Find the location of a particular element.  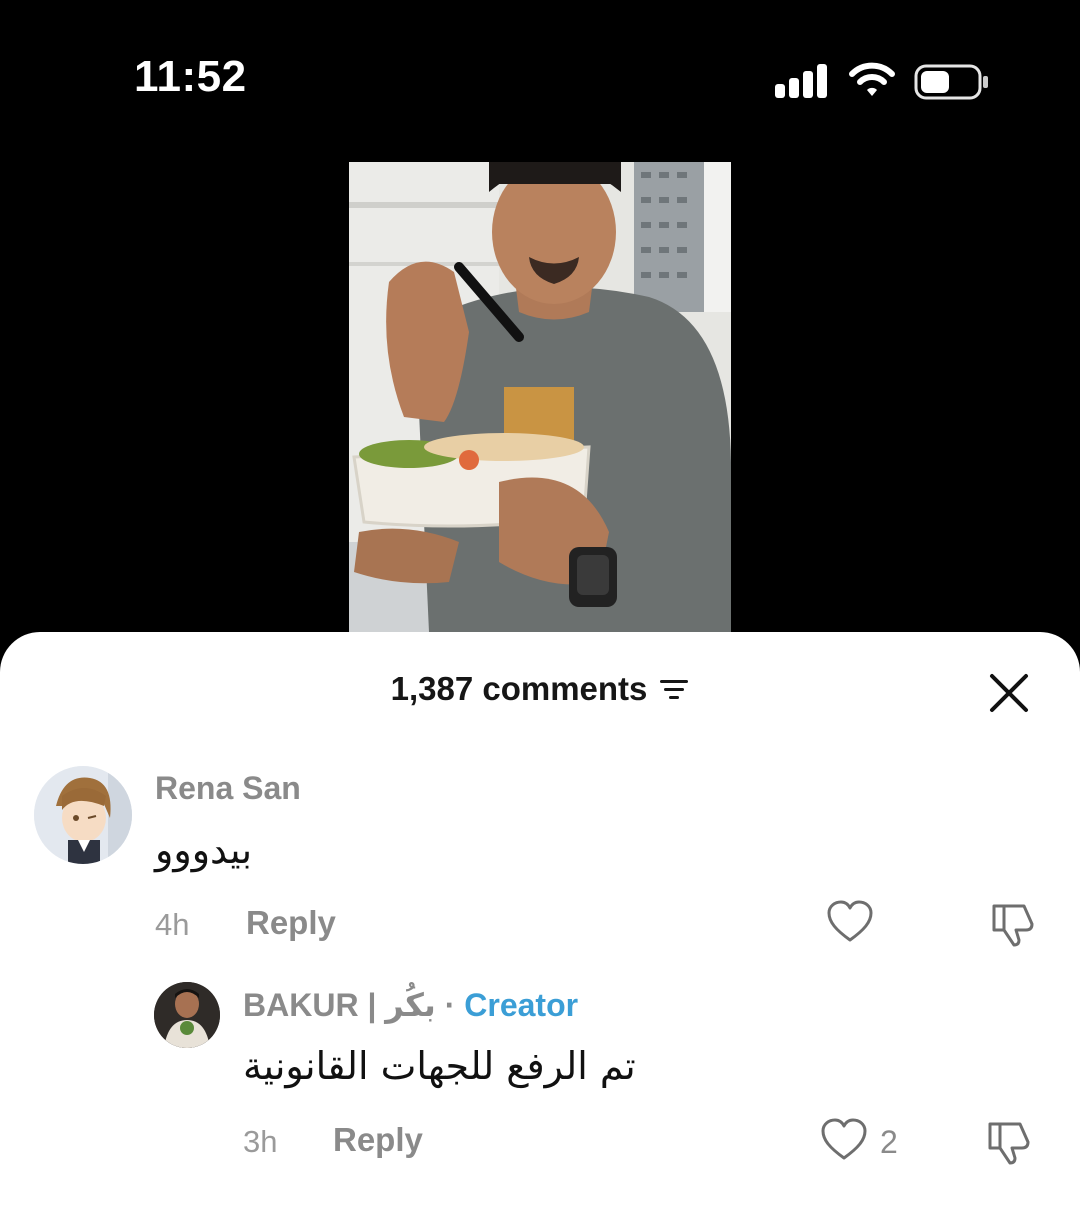

close-icon is located at coordinates (1009, 693).